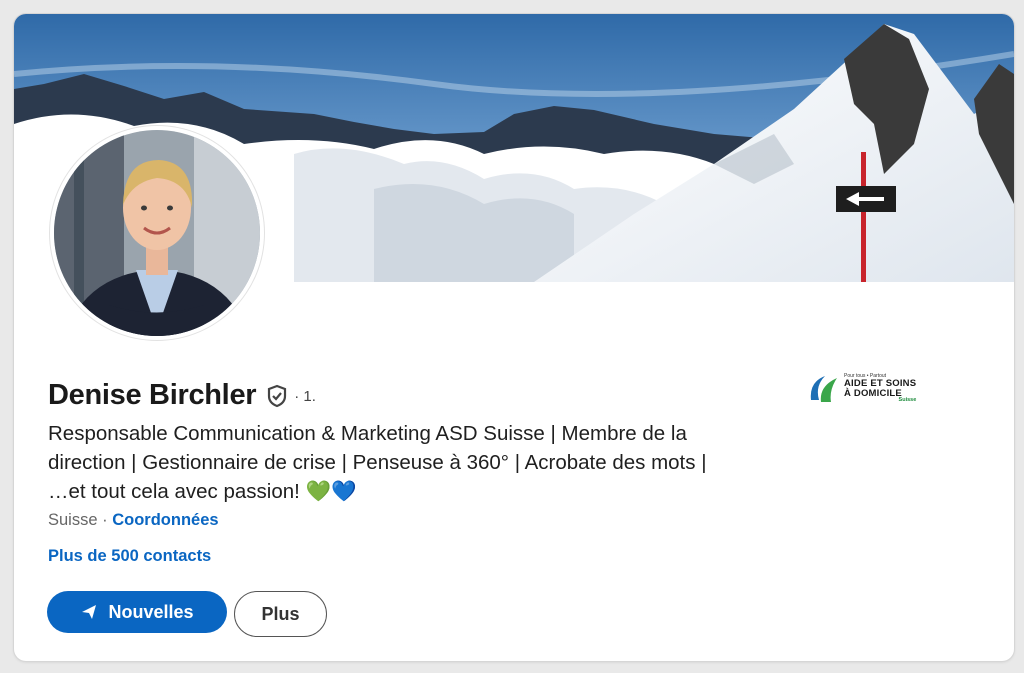 The image size is (1024, 673). I want to click on name-row: Denise Birchler · 1., so click(182, 395).